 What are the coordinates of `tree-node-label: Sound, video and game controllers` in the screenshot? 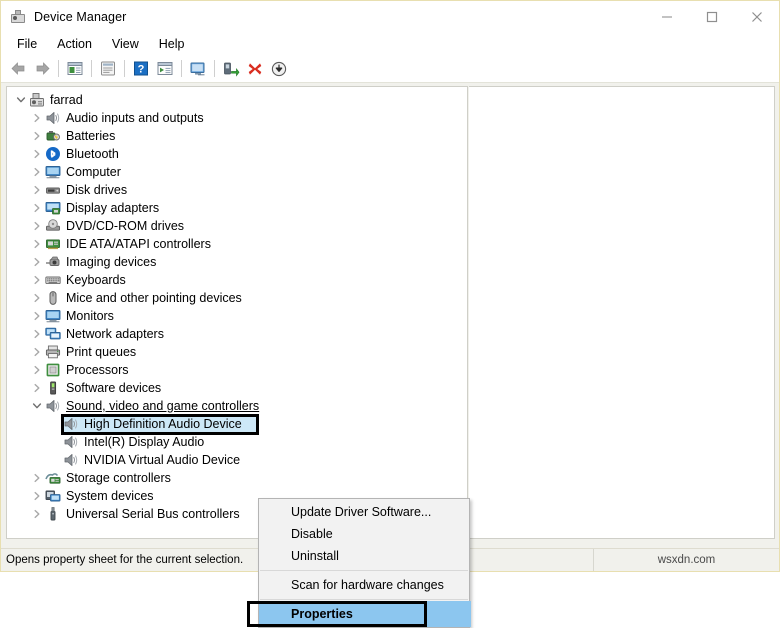 It's located at (163, 406).